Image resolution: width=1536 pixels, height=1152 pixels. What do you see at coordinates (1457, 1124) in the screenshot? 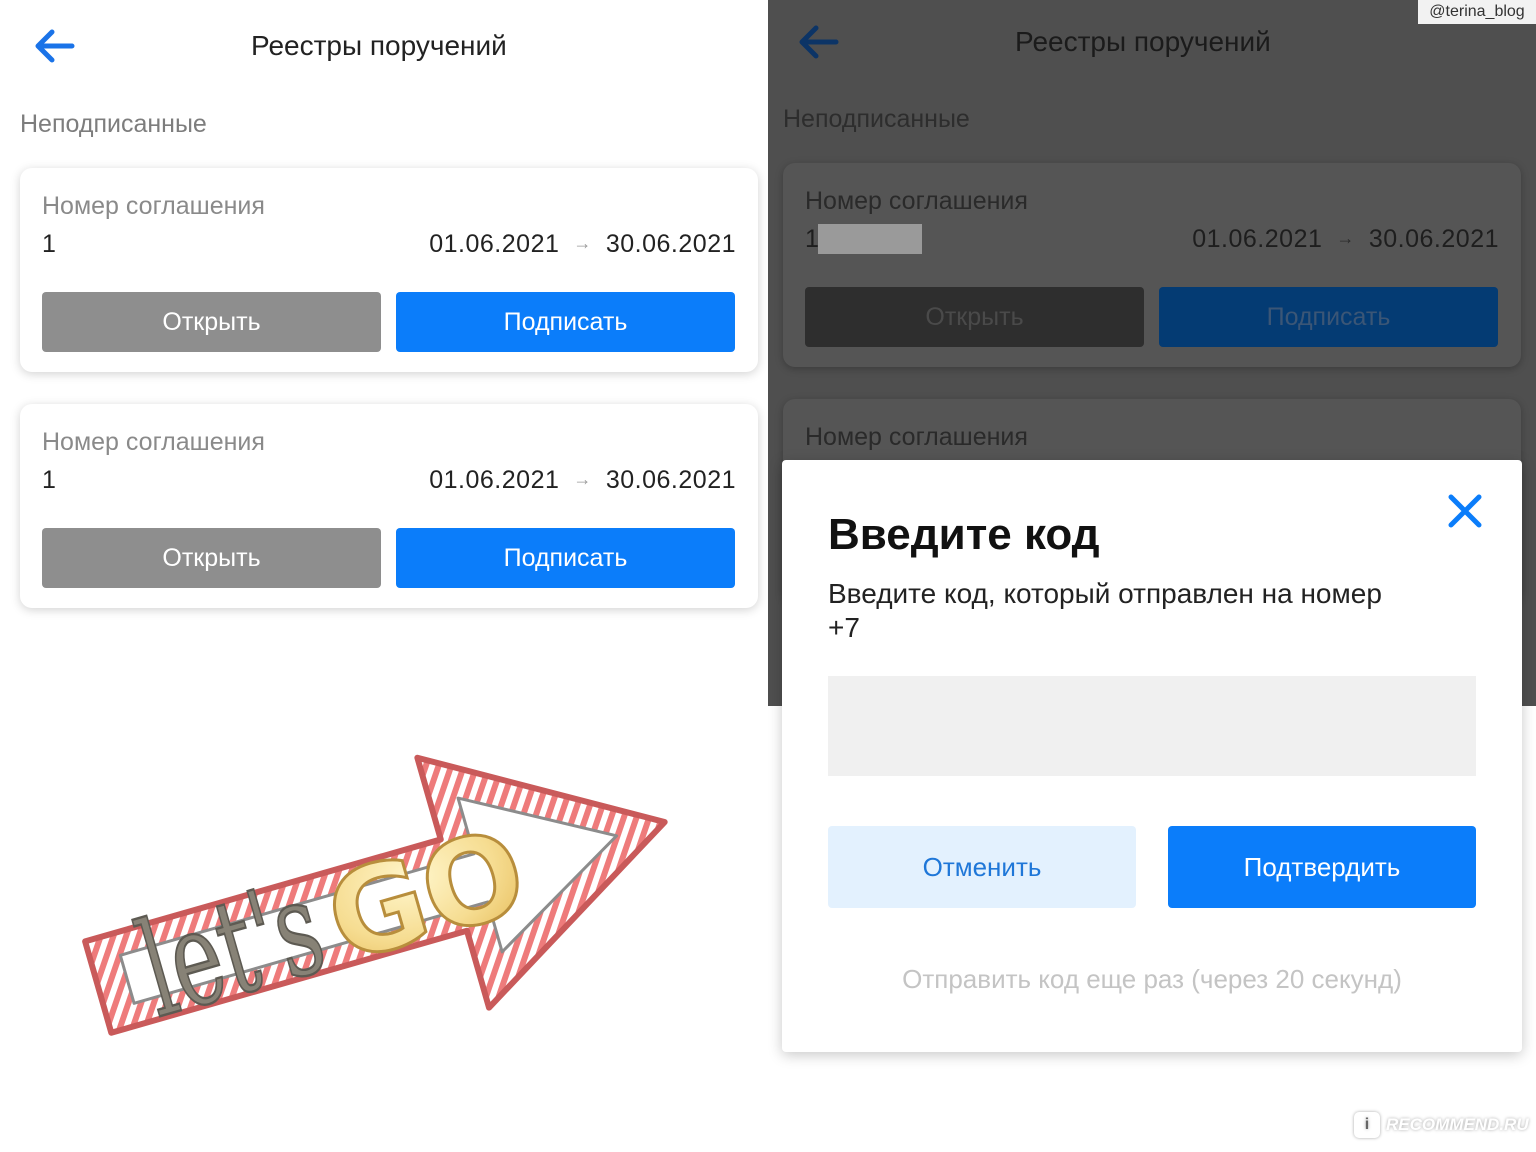
I see `recommend-text: RECOMMEND.RU` at bounding box center [1457, 1124].